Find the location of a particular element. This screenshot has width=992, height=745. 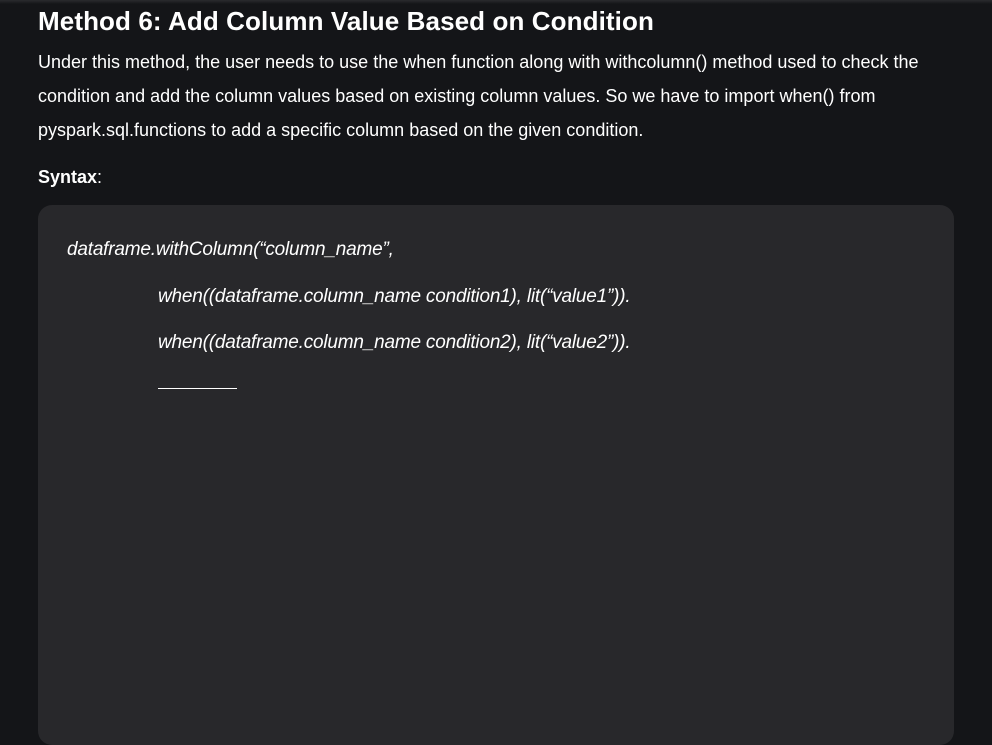

code-line: dataframe.withColumn(“column_name”, is located at coordinates (230, 249).